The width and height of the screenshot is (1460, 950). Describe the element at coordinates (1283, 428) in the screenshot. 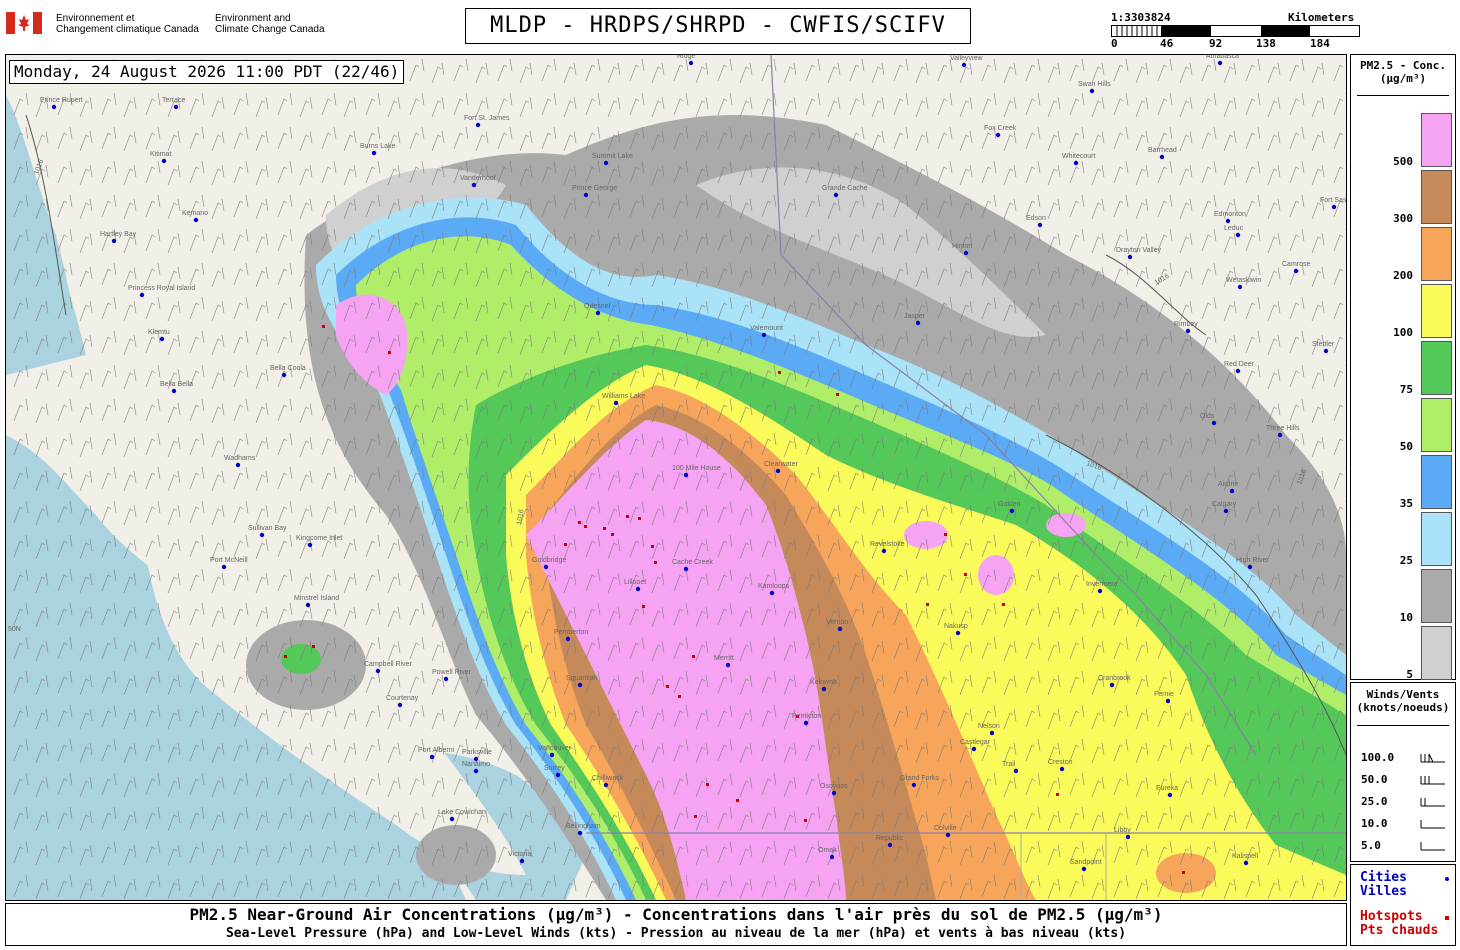

I see `city-label: Three Hills` at that location.